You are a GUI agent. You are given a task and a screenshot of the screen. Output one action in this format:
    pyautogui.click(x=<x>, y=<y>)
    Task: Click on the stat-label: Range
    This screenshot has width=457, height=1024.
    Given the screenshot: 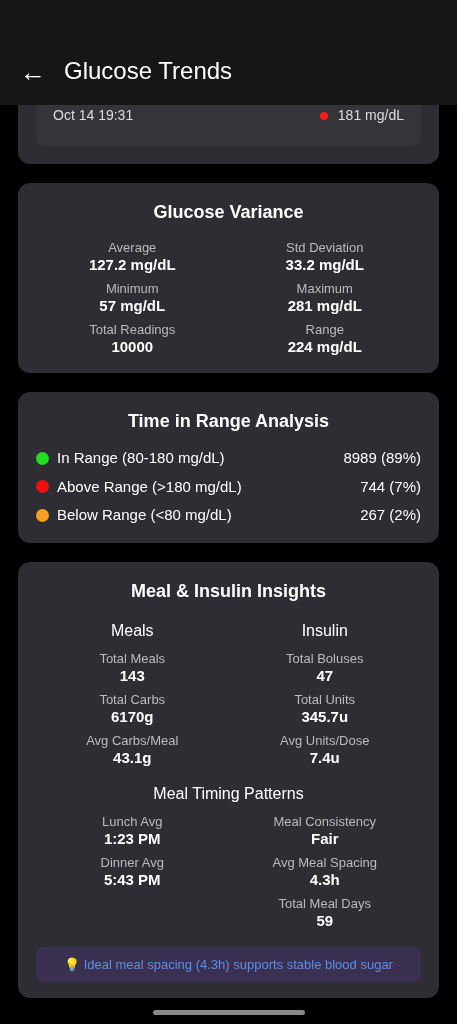 What is the action you would take?
    pyautogui.click(x=324, y=330)
    